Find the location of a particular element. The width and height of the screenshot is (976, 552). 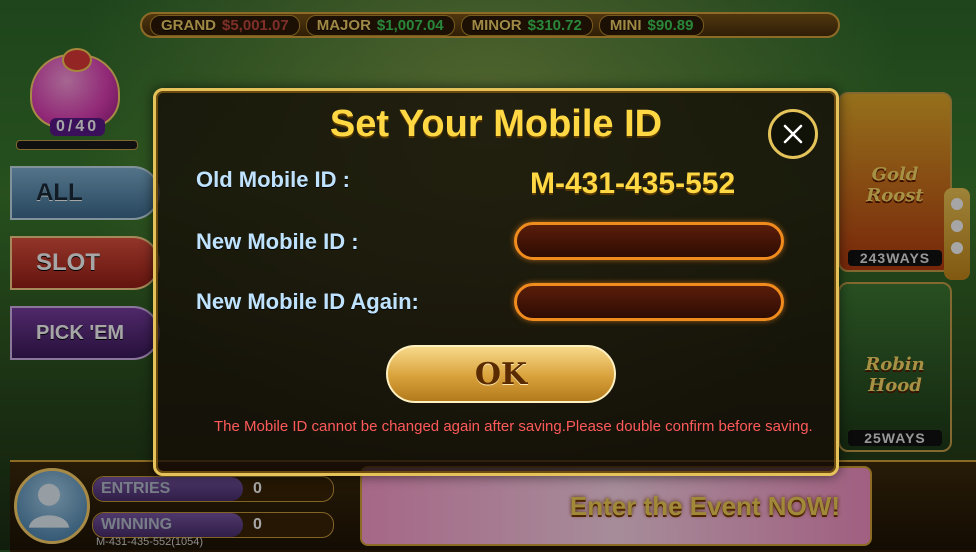

ok-button: OK is located at coordinates (501, 374).